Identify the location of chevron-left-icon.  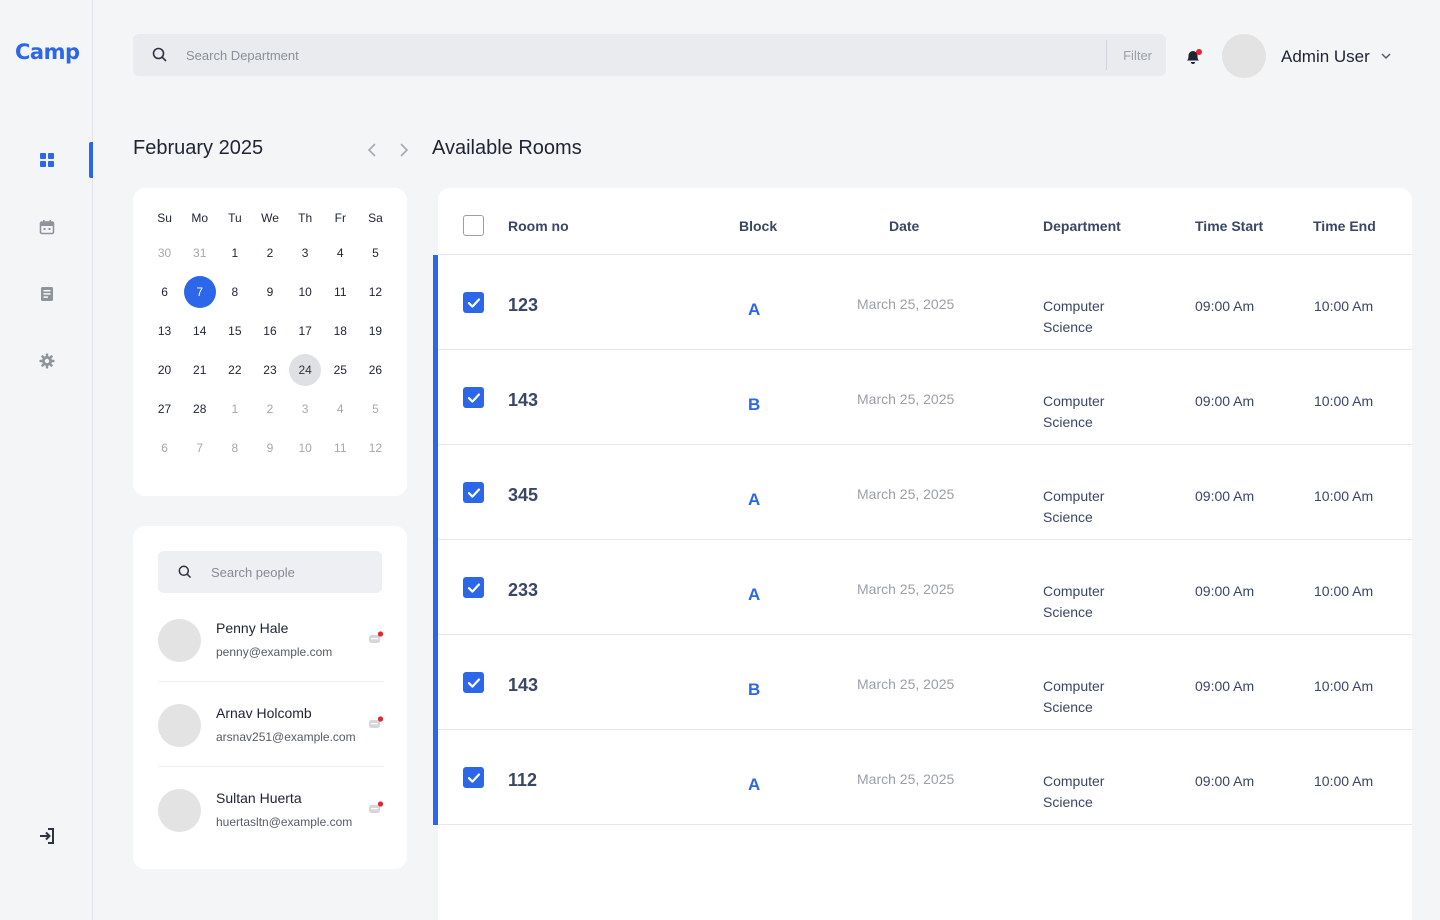
(372, 150).